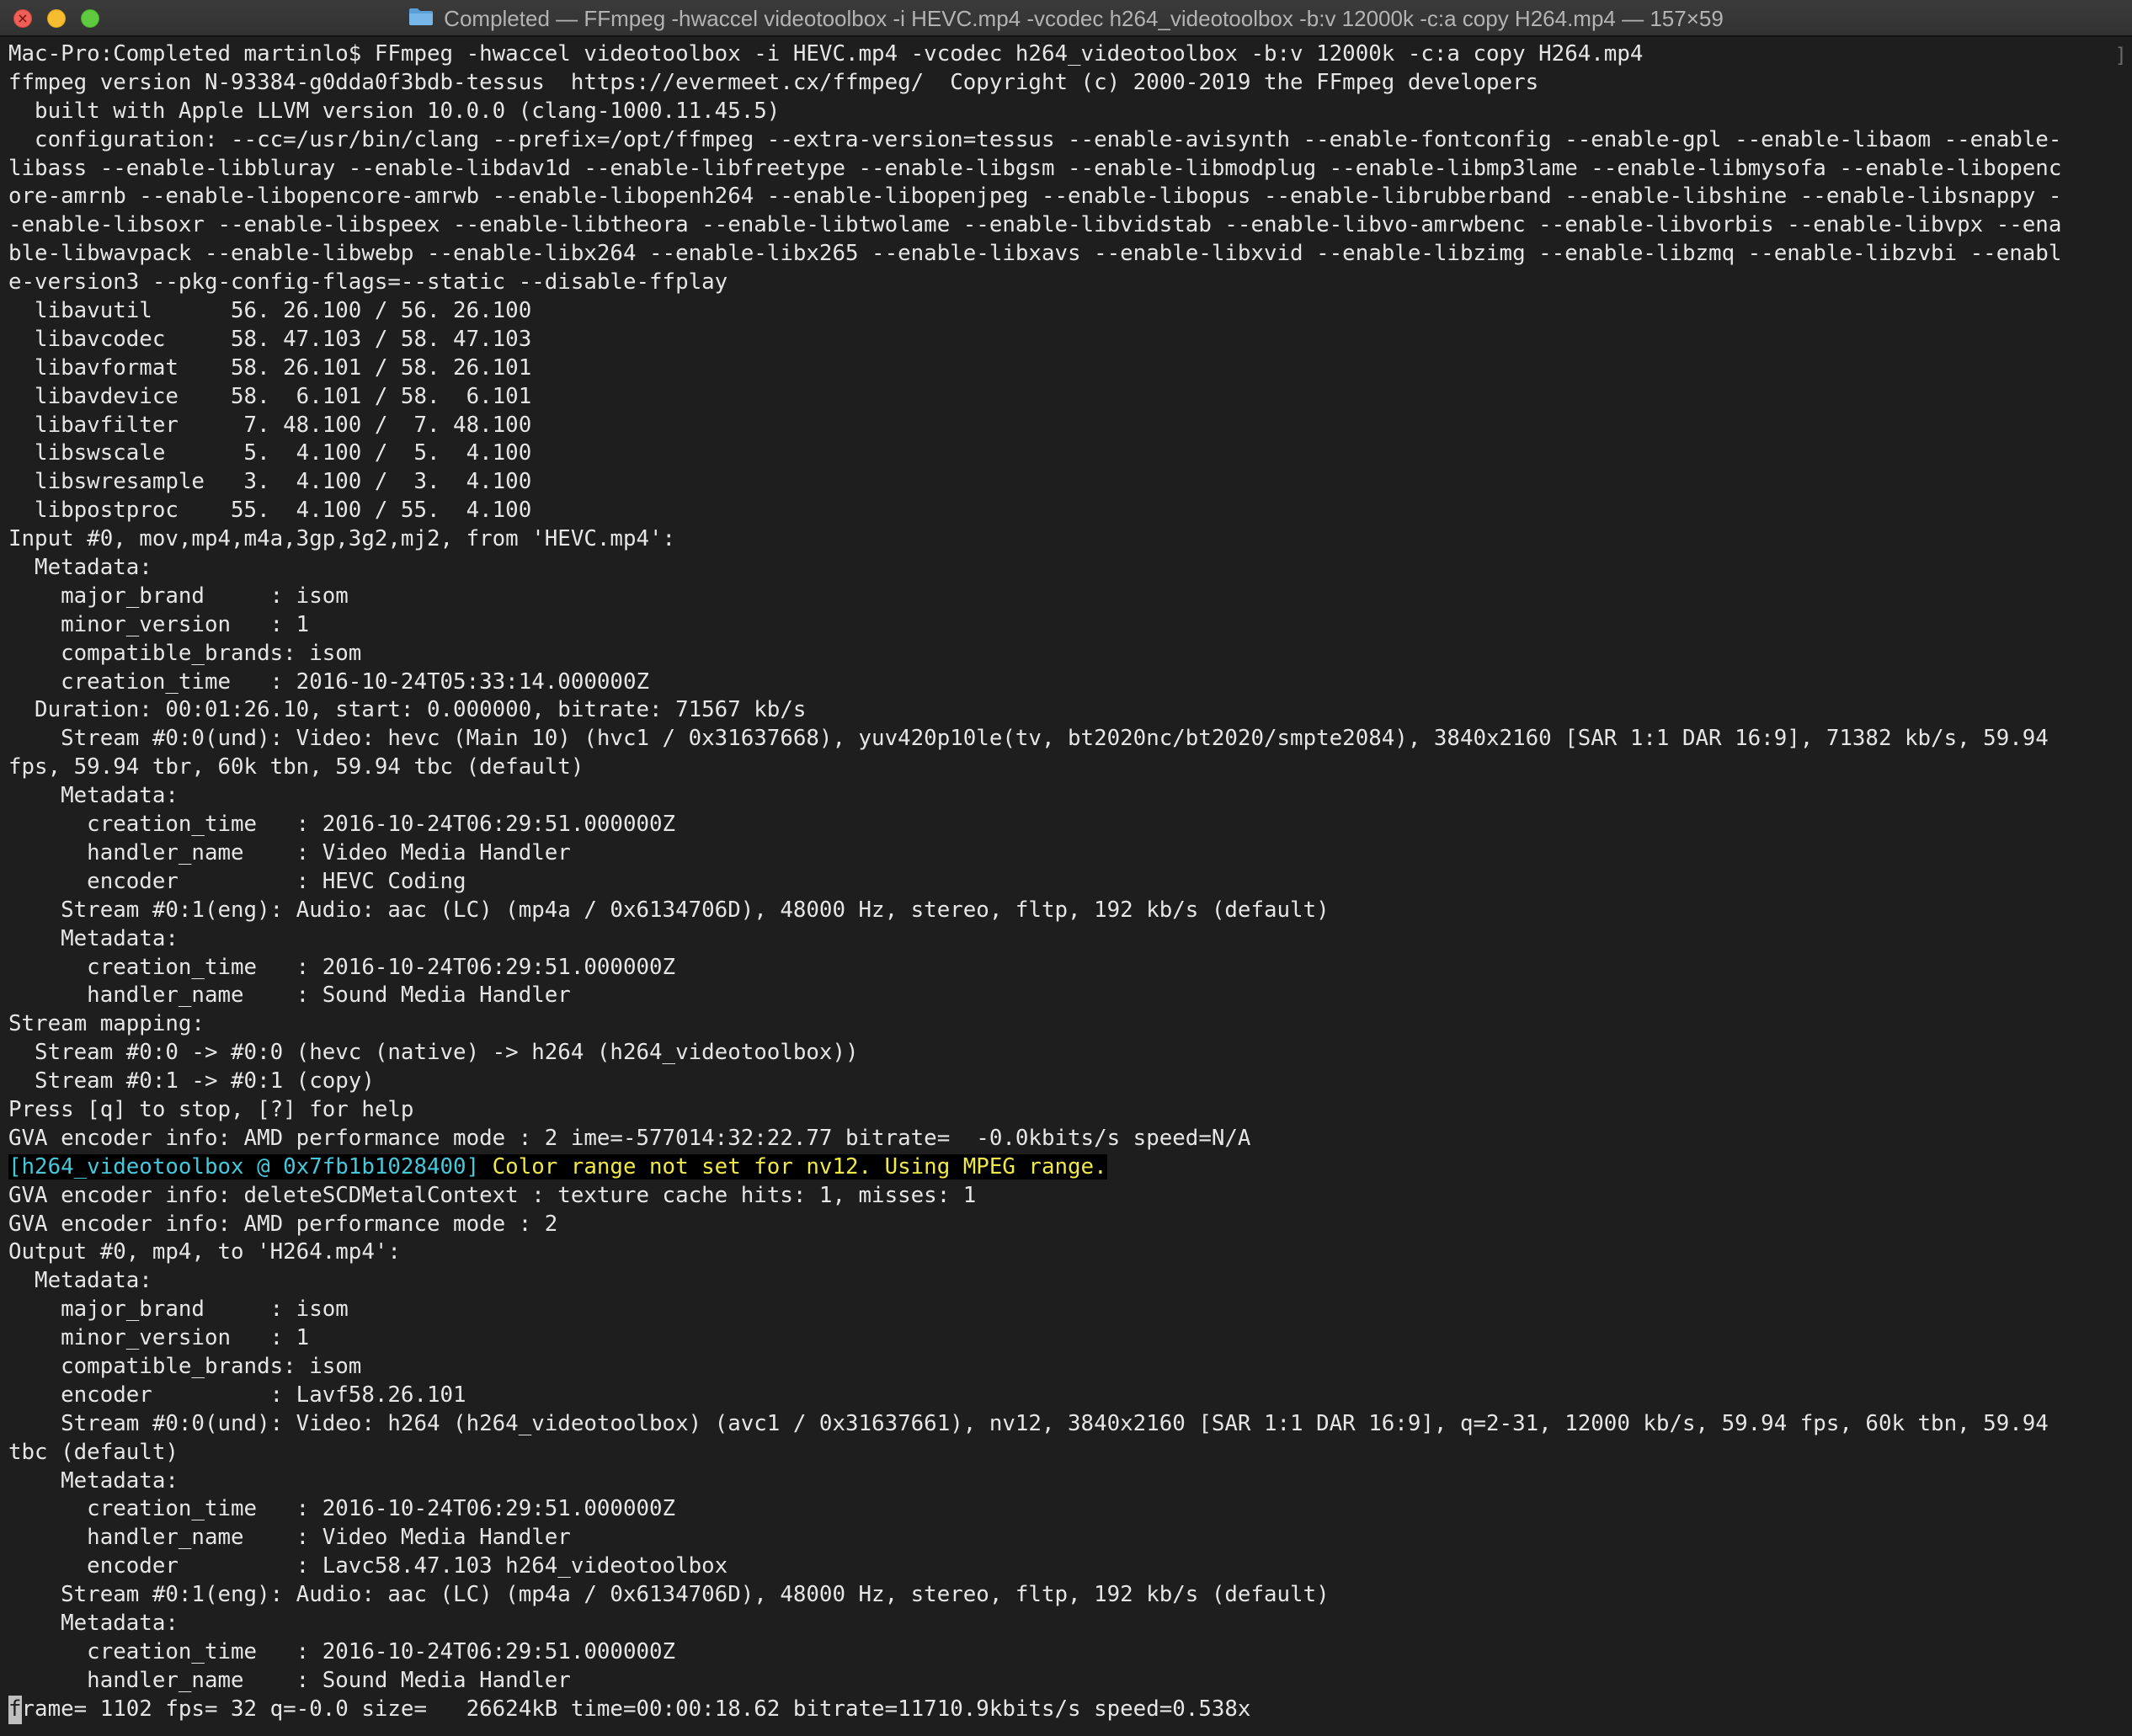  What do you see at coordinates (191, 1081) in the screenshot?
I see `terminal-line: Stream #0:1 -> #0:1 (copy)` at bounding box center [191, 1081].